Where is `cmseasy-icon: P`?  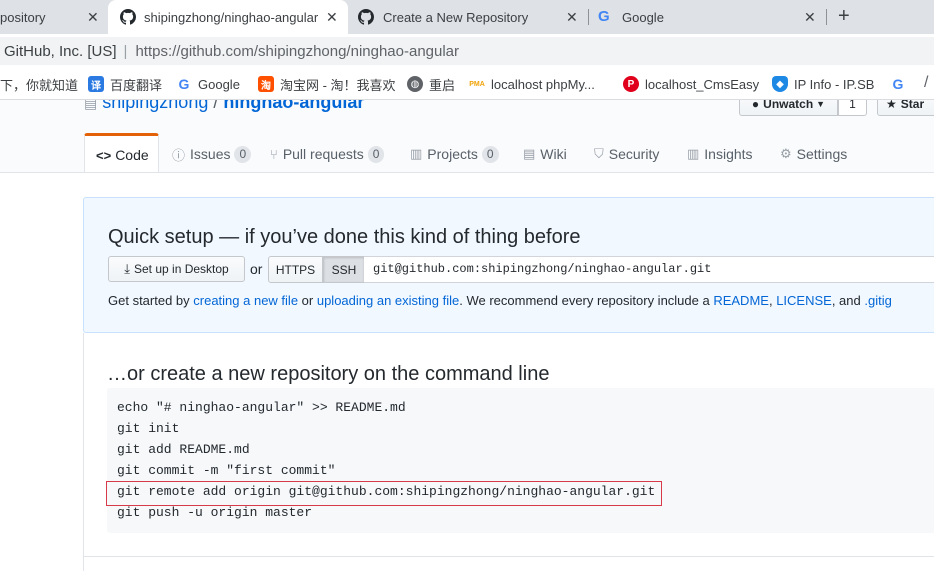 cmseasy-icon: P is located at coordinates (631, 84).